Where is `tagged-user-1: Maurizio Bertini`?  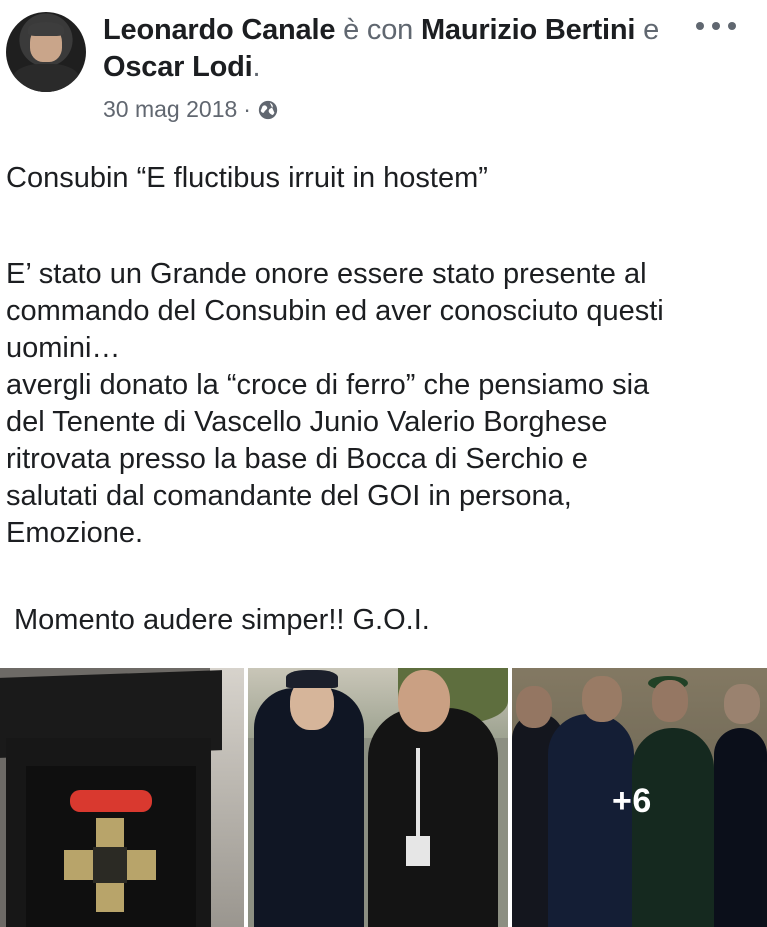
tagged-user-1: Maurizio Bertini is located at coordinates (528, 30).